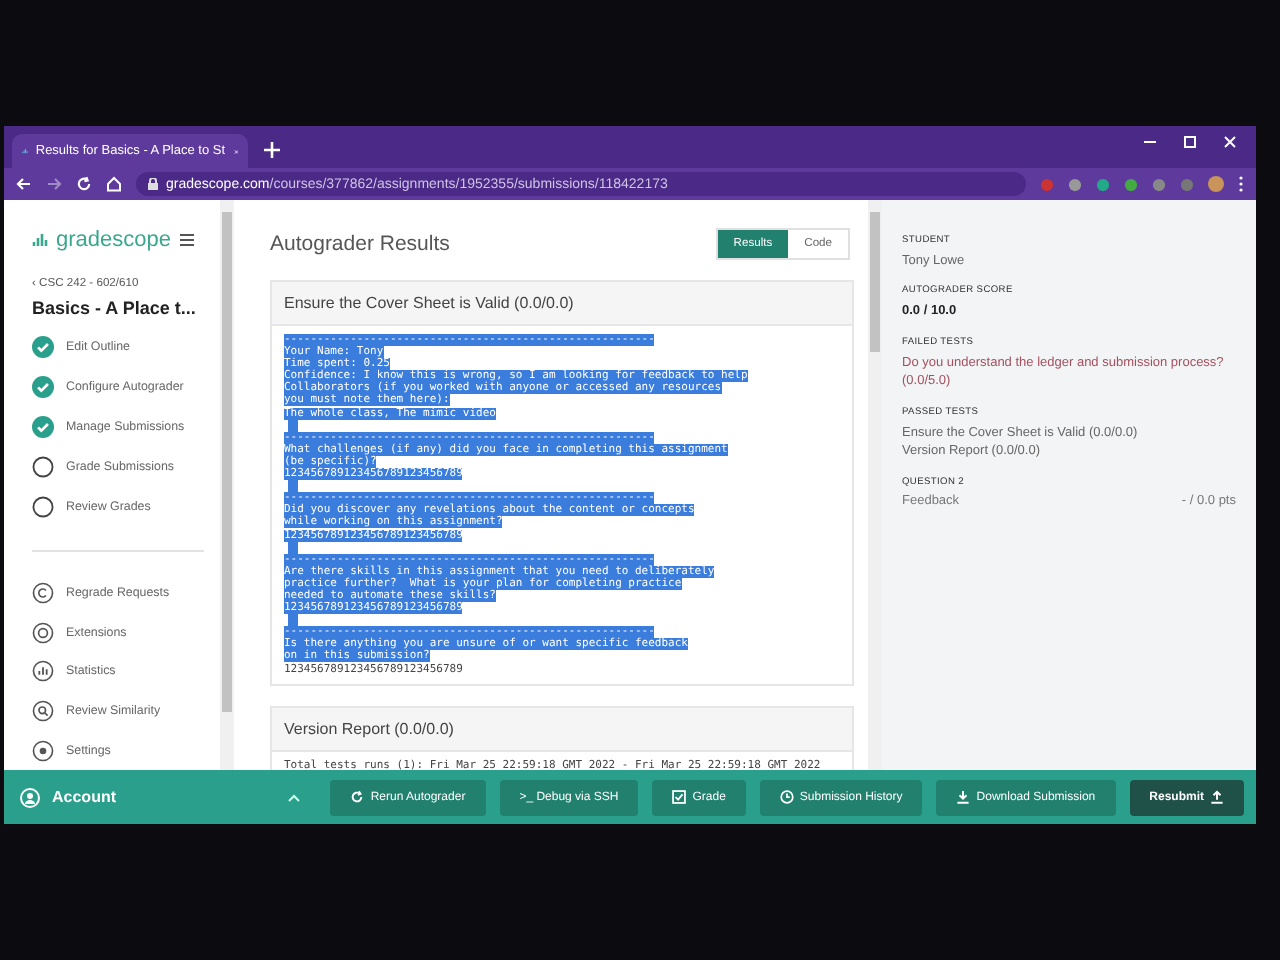  Describe the element at coordinates (43, 711) in the screenshot. I see `search-circle-icon` at that location.